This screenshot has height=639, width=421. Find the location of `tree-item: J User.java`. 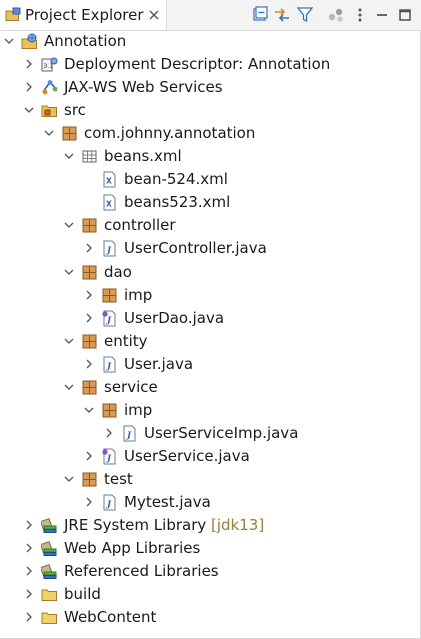

tree-item: J User.java is located at coordinates (210, 364).